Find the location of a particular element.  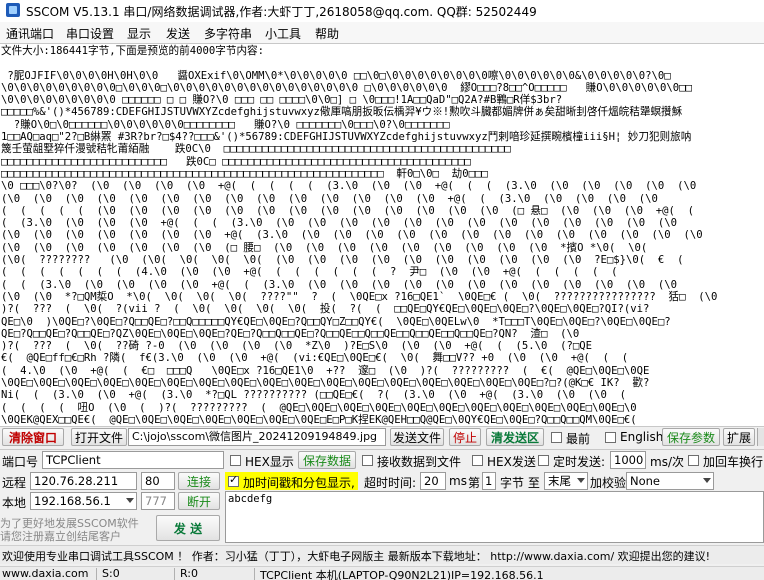

hex-display-label: HEX显示 is located at coordinates (269, 462).